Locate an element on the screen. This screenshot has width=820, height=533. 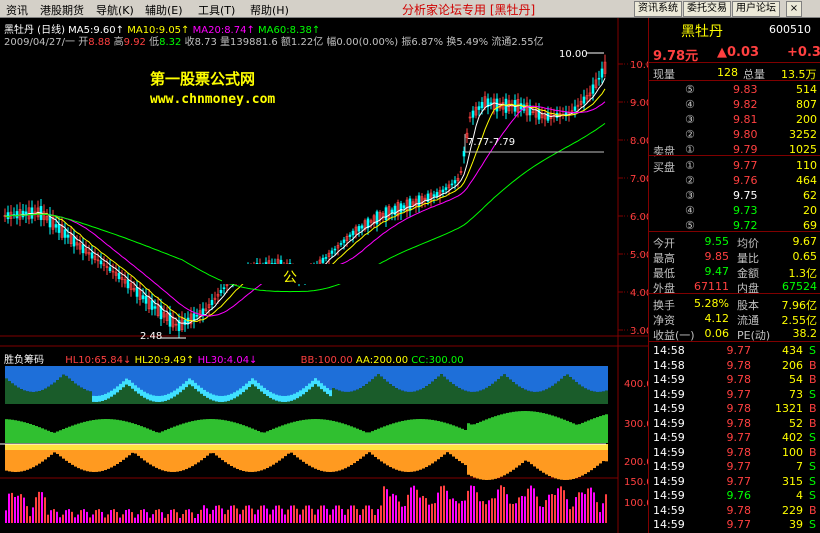
ask-row: ⑤ 9.83 514 is located at coordinates (734, 89).